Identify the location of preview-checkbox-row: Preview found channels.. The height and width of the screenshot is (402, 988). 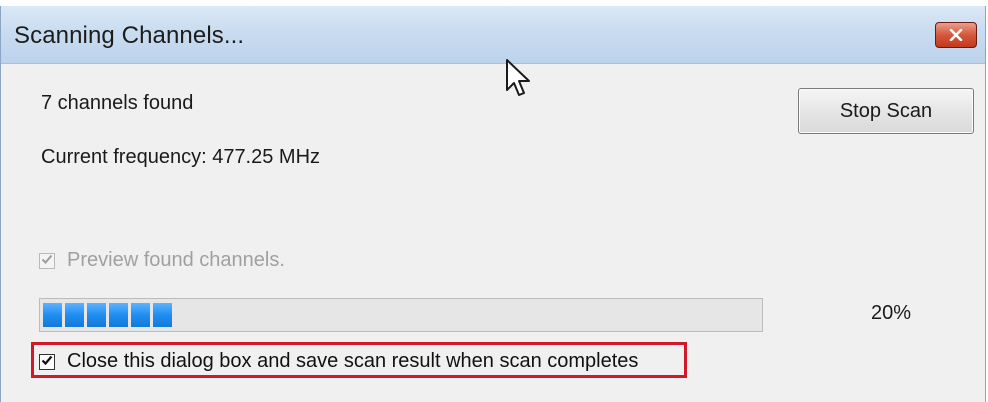
(162, 260).